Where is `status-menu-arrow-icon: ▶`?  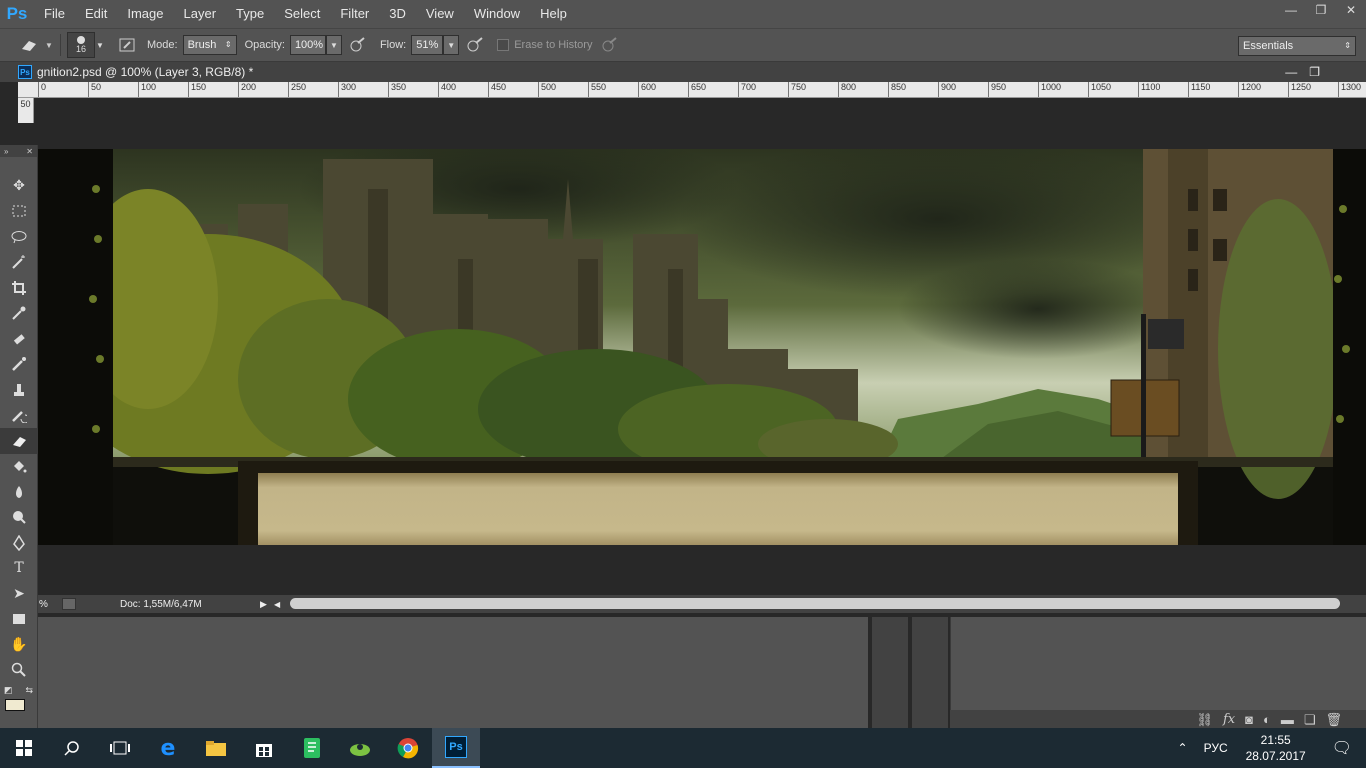 status-menu-arrow-icon: ▶ is located at coordinates (265, 604).